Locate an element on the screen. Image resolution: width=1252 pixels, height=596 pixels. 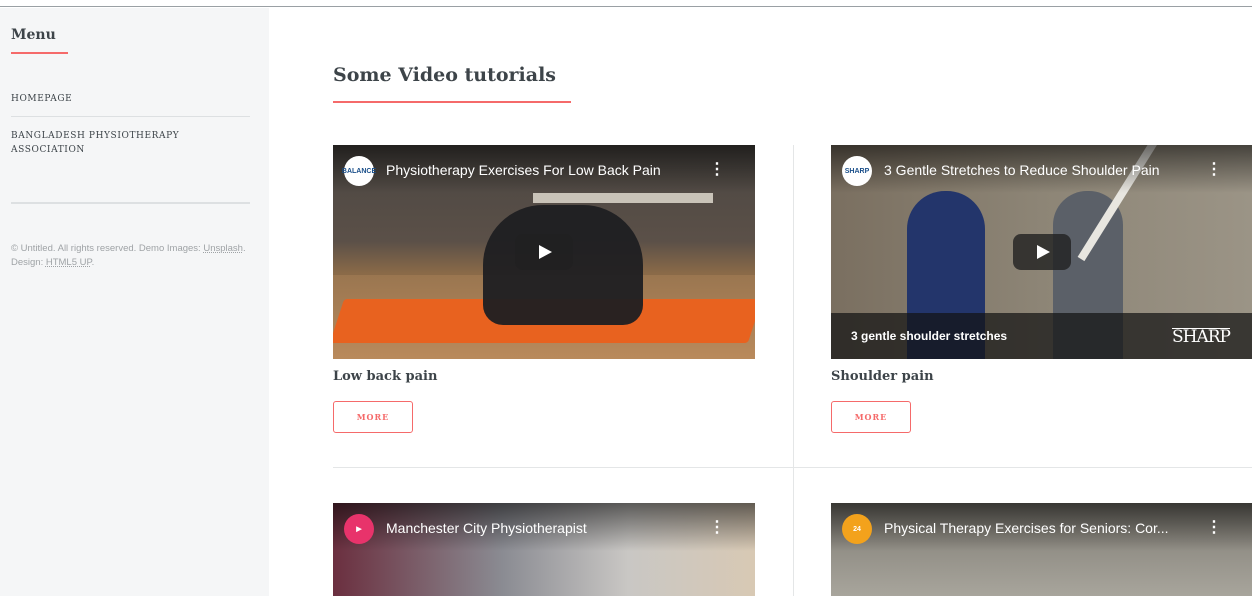
column-divider is located at coordinates (793, 370).